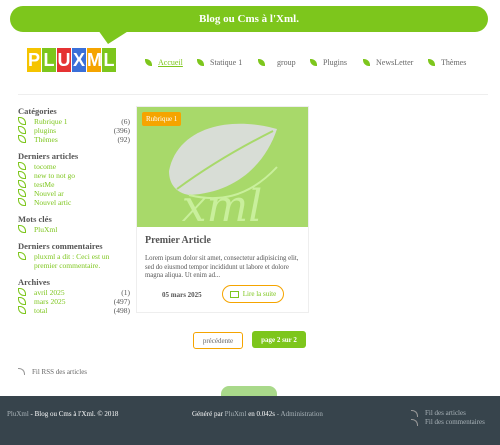 This screenshot has width=500, height=445. I want to click on article-title: Premier Article, so click(178, 240).